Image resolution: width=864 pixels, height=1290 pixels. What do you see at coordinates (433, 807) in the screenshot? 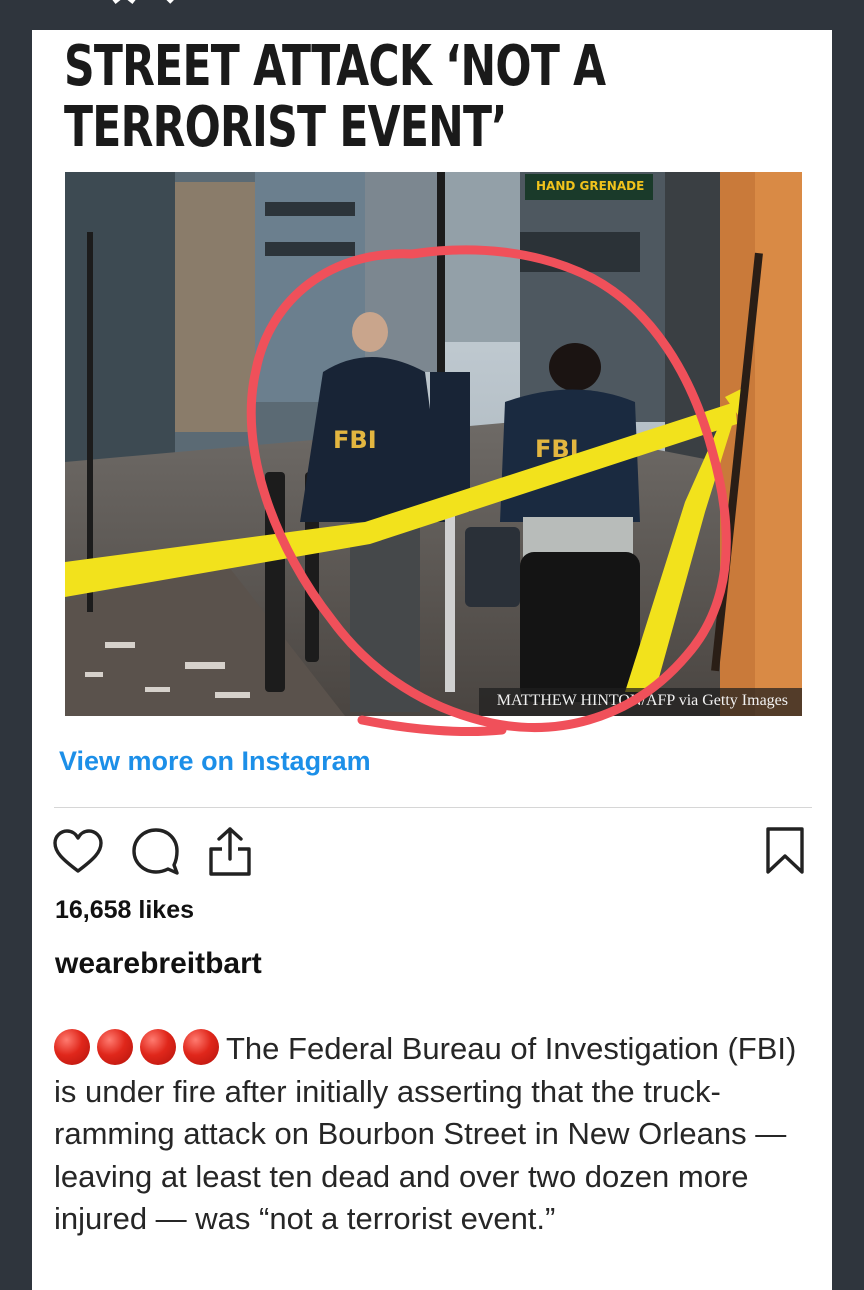
I see `divider` at bounding box center [433, 807].